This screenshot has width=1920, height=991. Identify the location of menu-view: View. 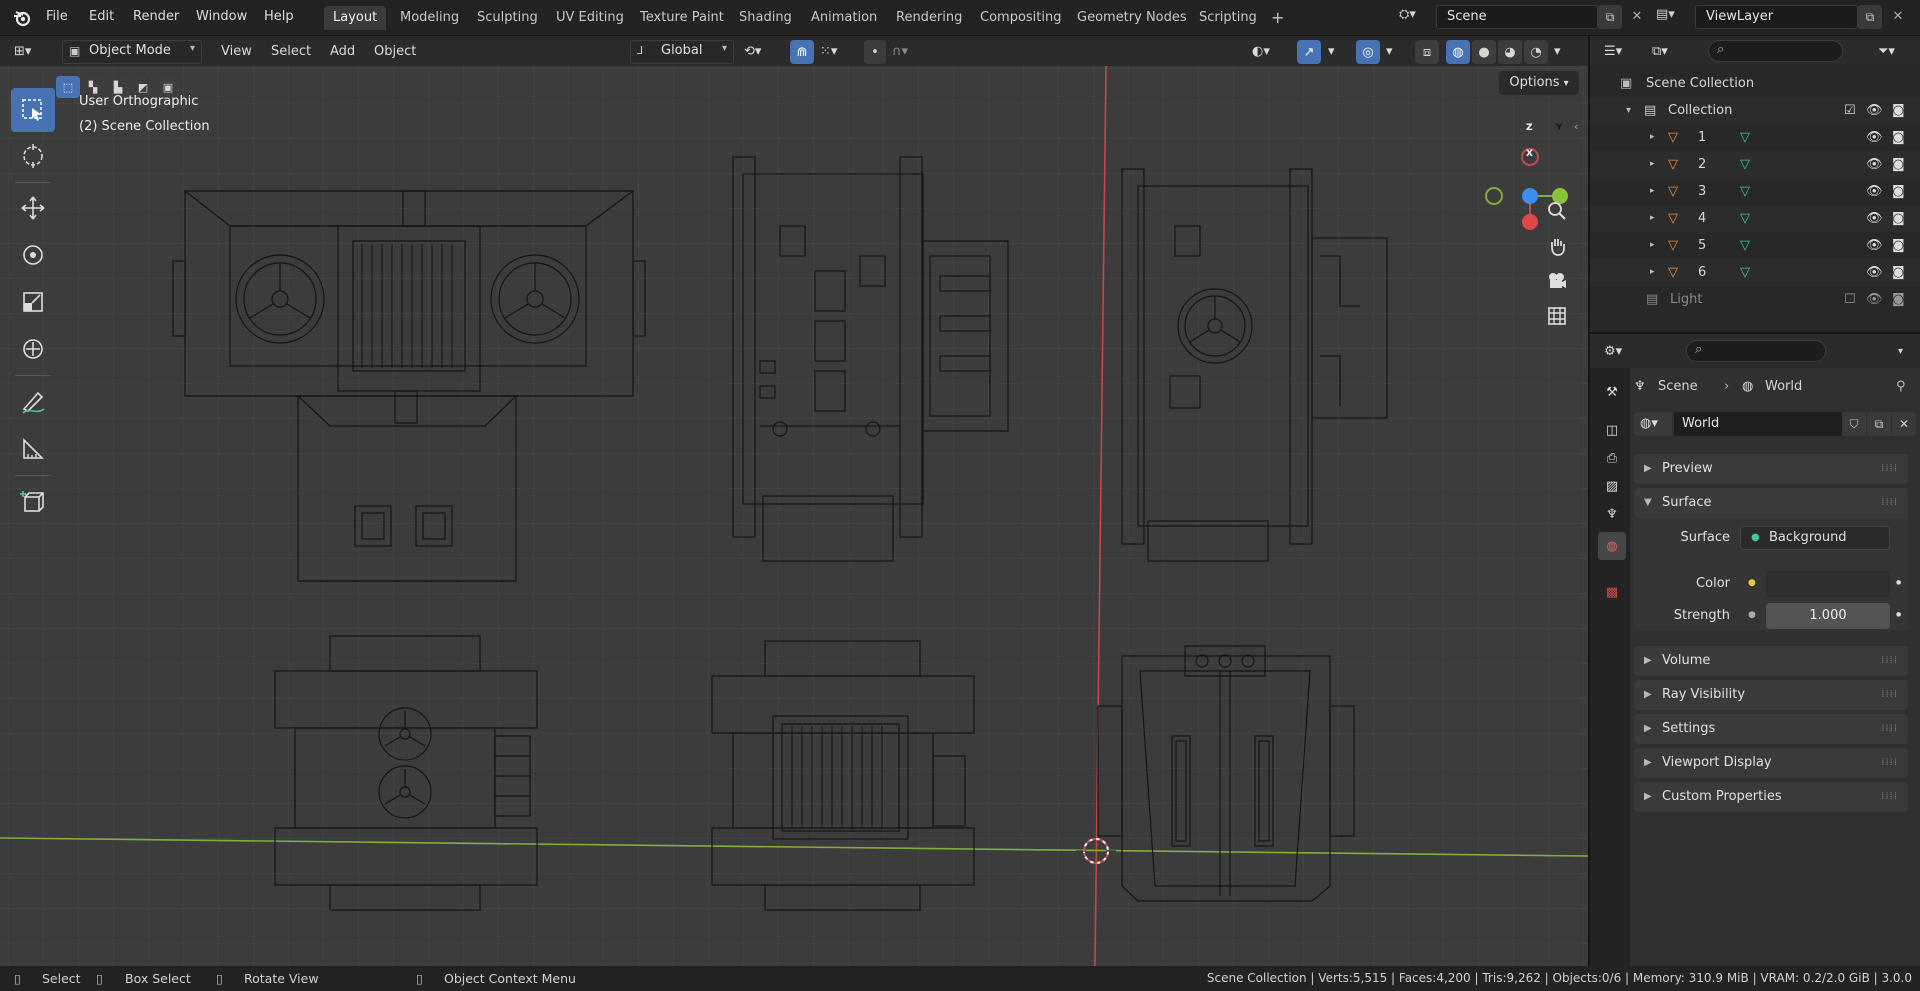
(236, 52).